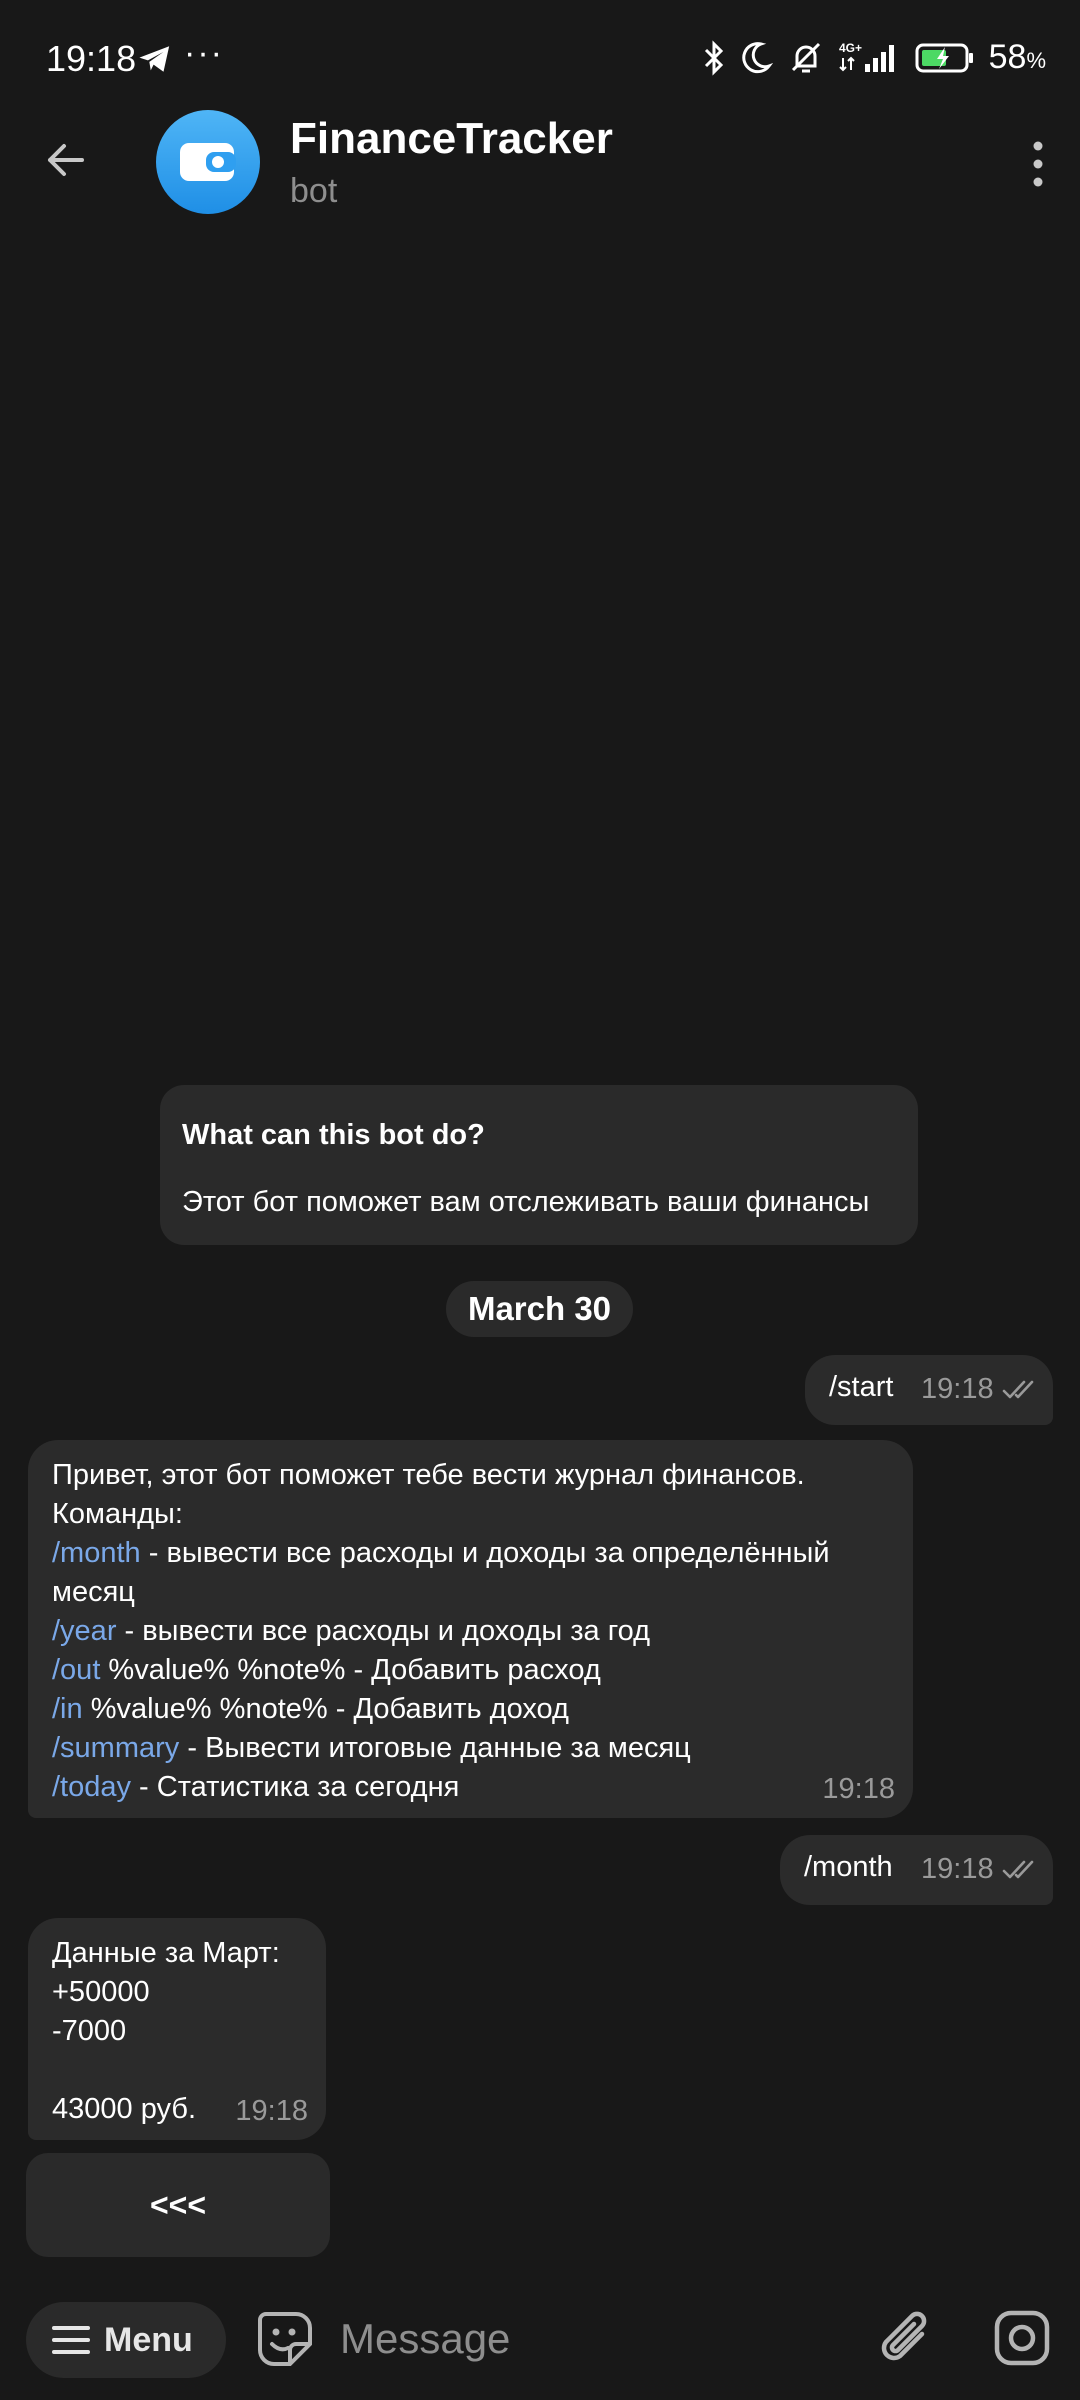 This screenshot has height=2400, width=1080. What do you see at coordinates (850, 48) in the screenshot?
I see `svg-text: 4G+` at bounding box center [850, 48].